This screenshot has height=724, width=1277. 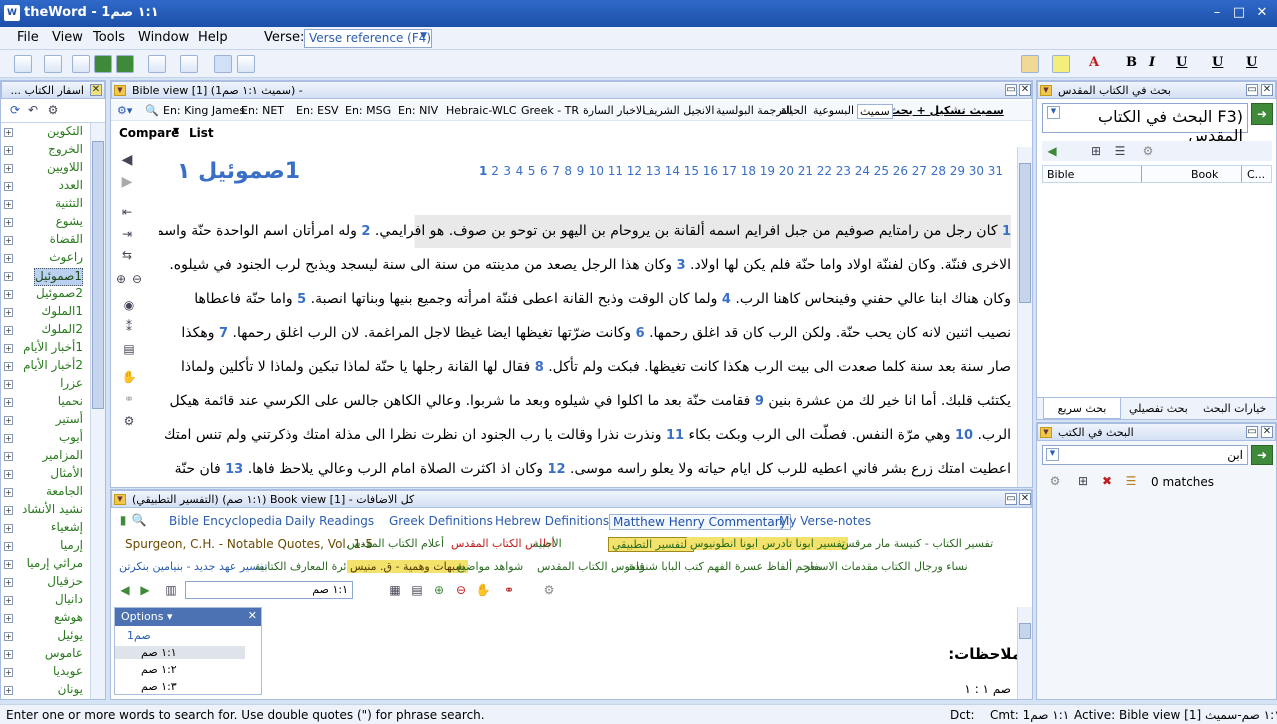 I want to click on book-item: عوبديا, so click(x=68, y=673).